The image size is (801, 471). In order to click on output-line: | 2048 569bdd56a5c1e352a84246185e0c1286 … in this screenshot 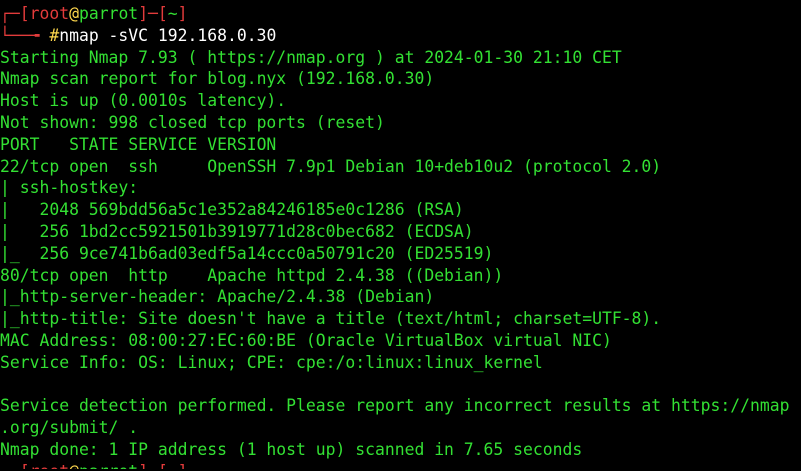, I will do `click(232, 210)`.